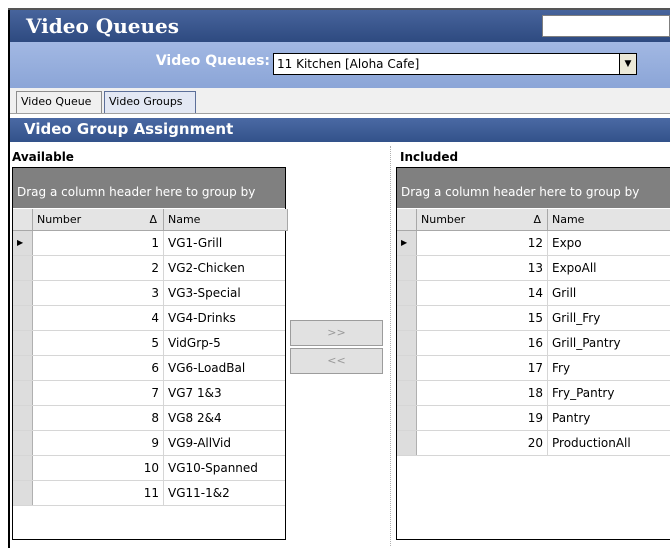  Describe the element at coordinates (482, 243) in the screenshot. I see `row-number: 12` at that location.